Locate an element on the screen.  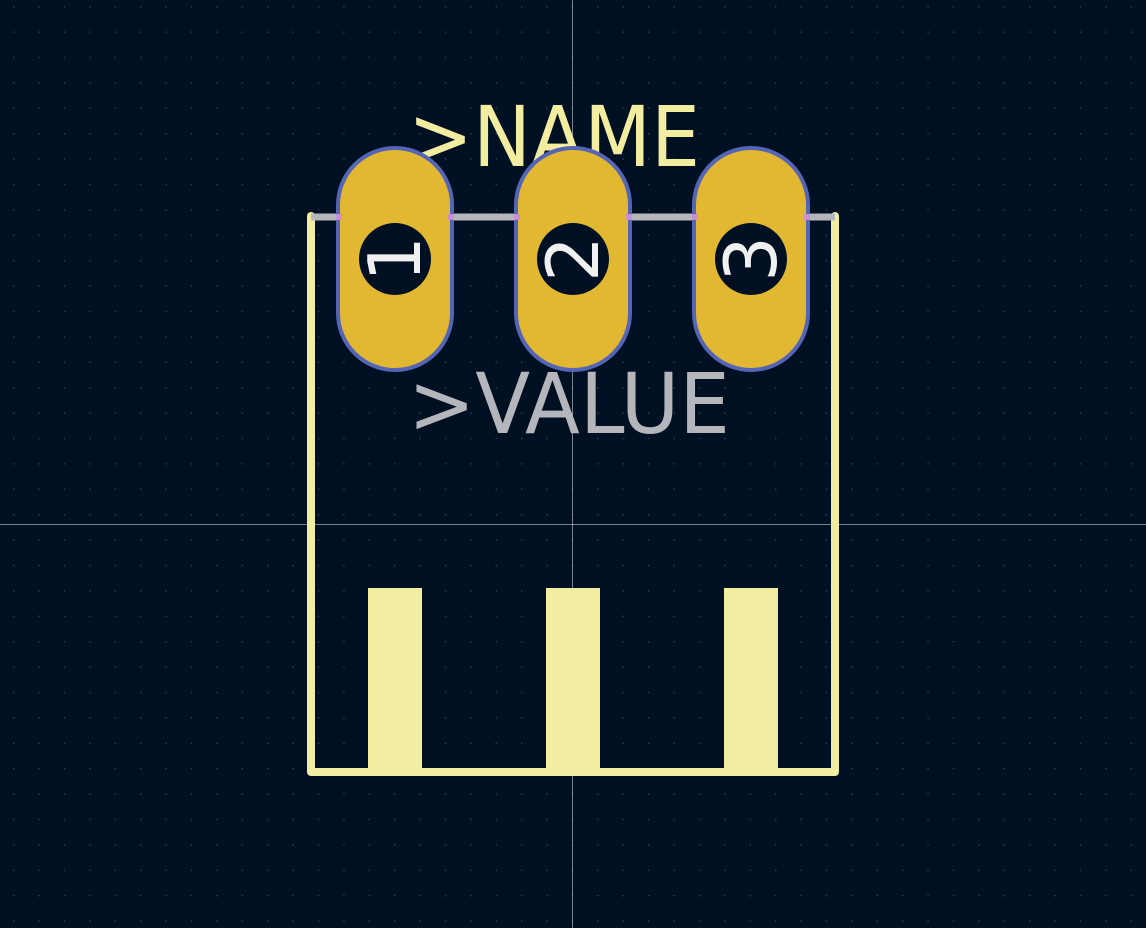
pad-1: 1 is located at coordinates (395, 259).